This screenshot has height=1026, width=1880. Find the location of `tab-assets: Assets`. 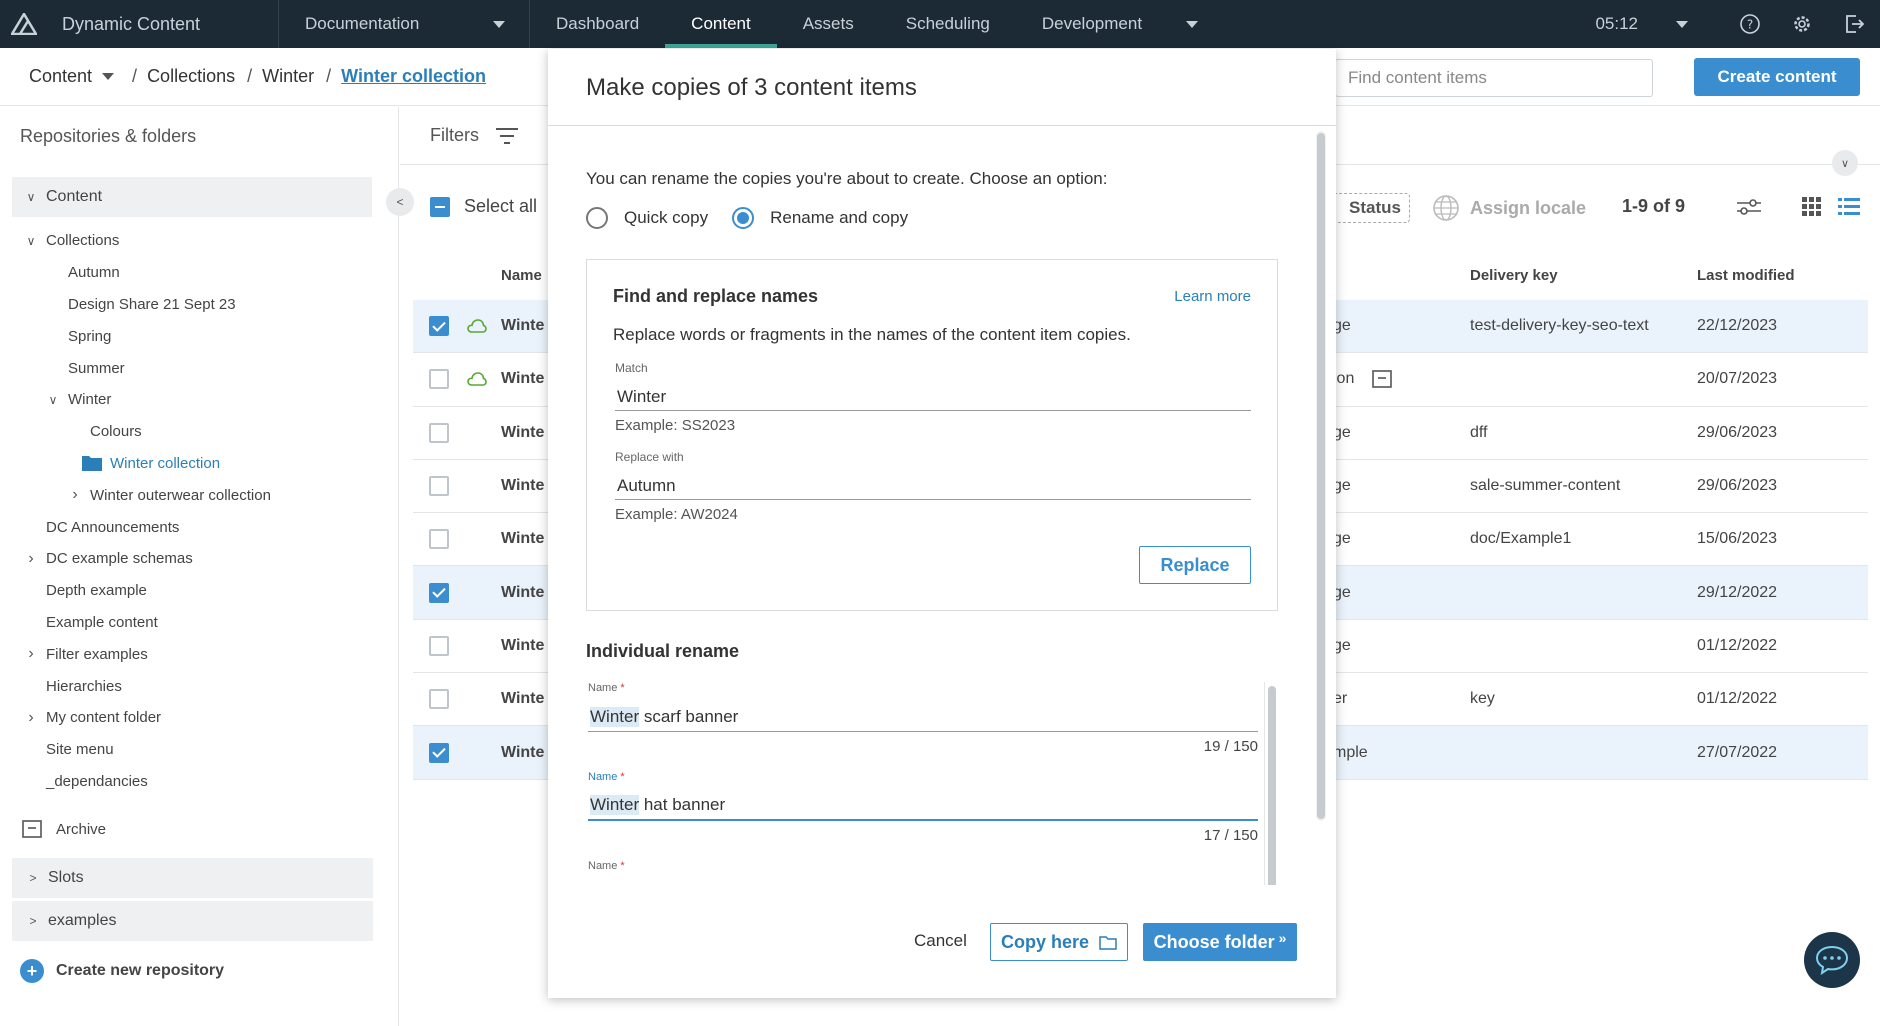

tab-assets: Assets is located at coordinates (828, 24).